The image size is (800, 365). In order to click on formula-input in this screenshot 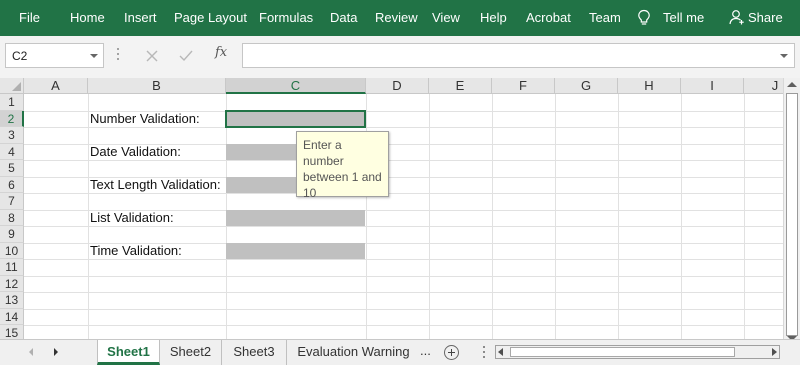, I will do `click(518, 55)`.